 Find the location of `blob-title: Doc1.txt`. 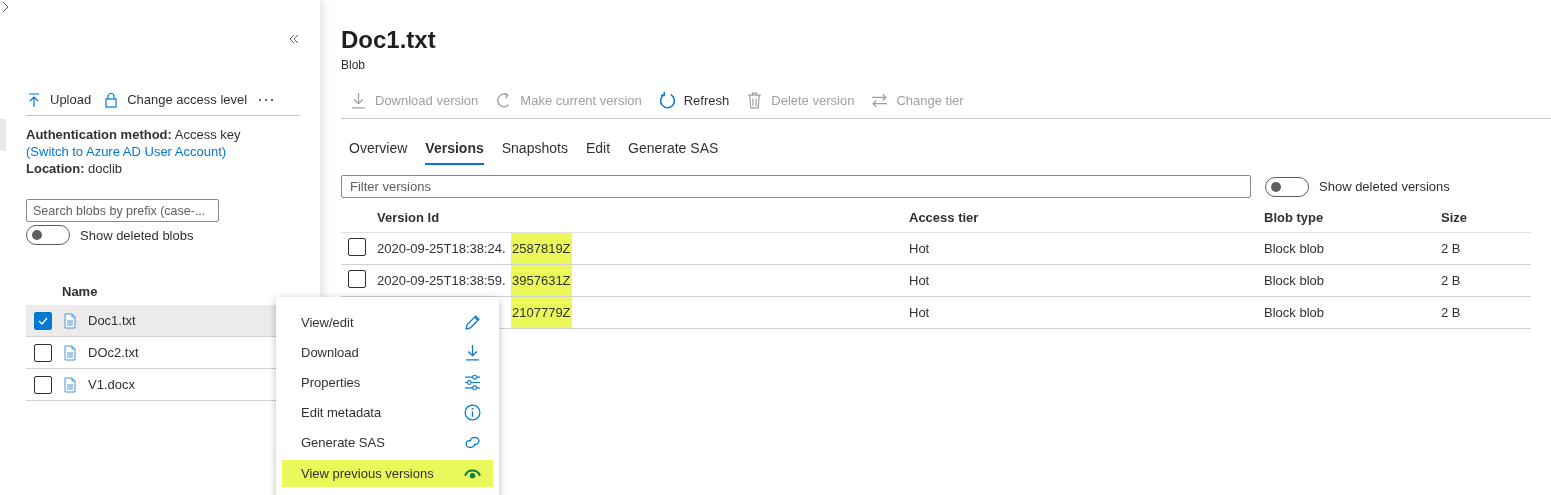

blob-title: Doc1.txt is located at coordinates (389, 40).